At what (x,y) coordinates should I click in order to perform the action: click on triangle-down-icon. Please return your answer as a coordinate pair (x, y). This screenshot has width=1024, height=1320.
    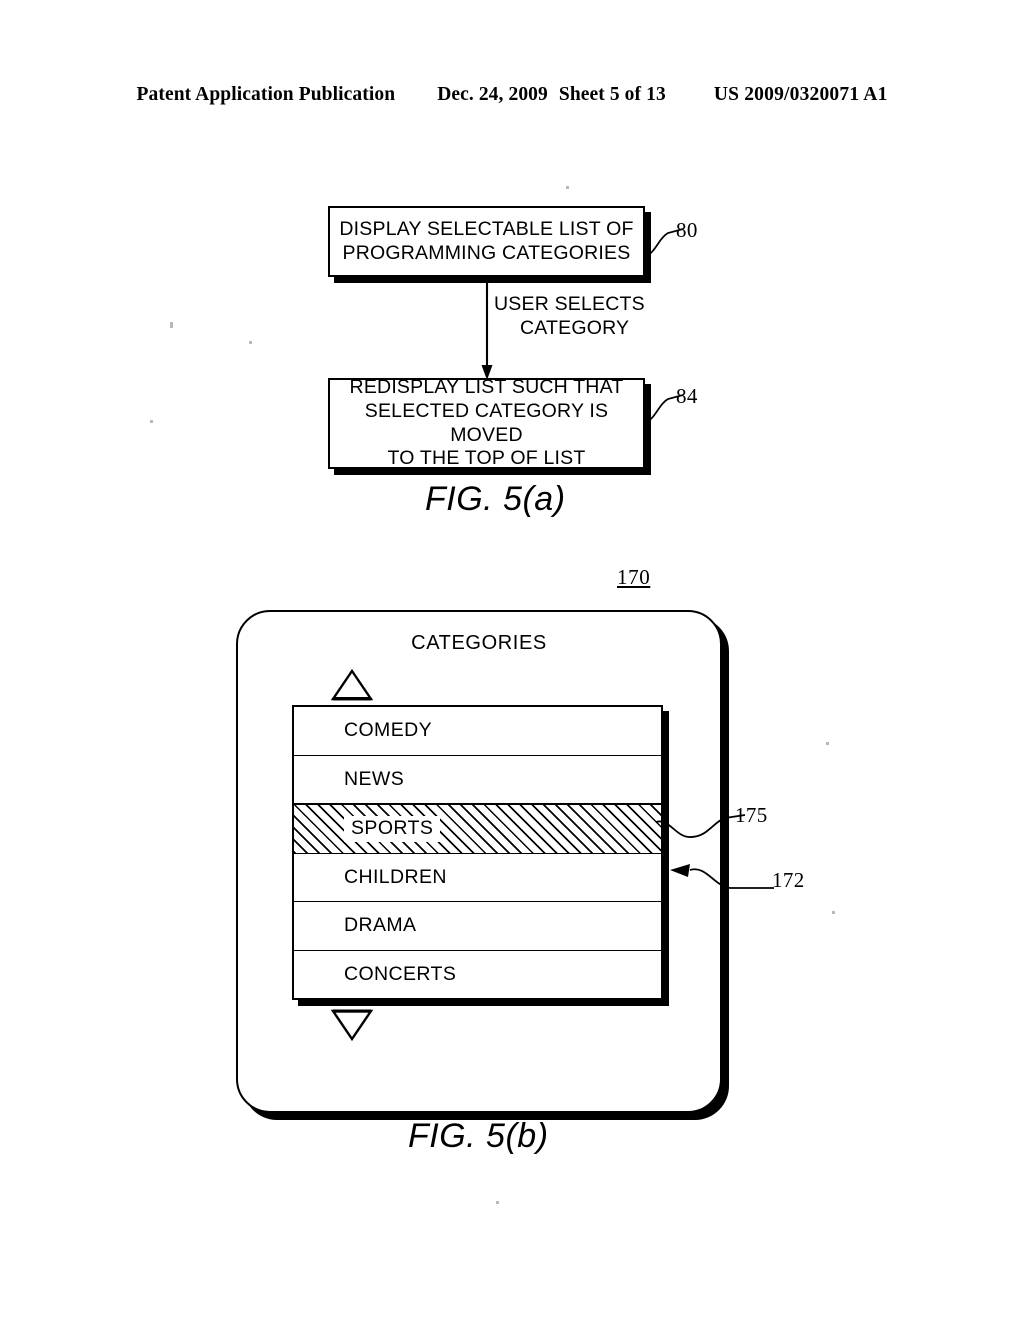
    Looking at the image, I should click on (352, 1025).